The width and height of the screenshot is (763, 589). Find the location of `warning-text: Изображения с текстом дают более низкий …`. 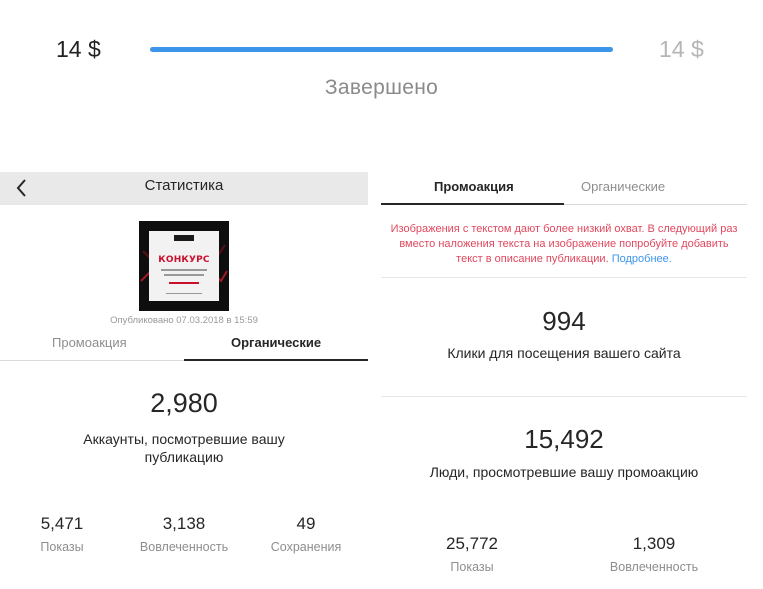

warning-text: Изображения с текстом дают более низкий … is located at coordinates (564, 244).